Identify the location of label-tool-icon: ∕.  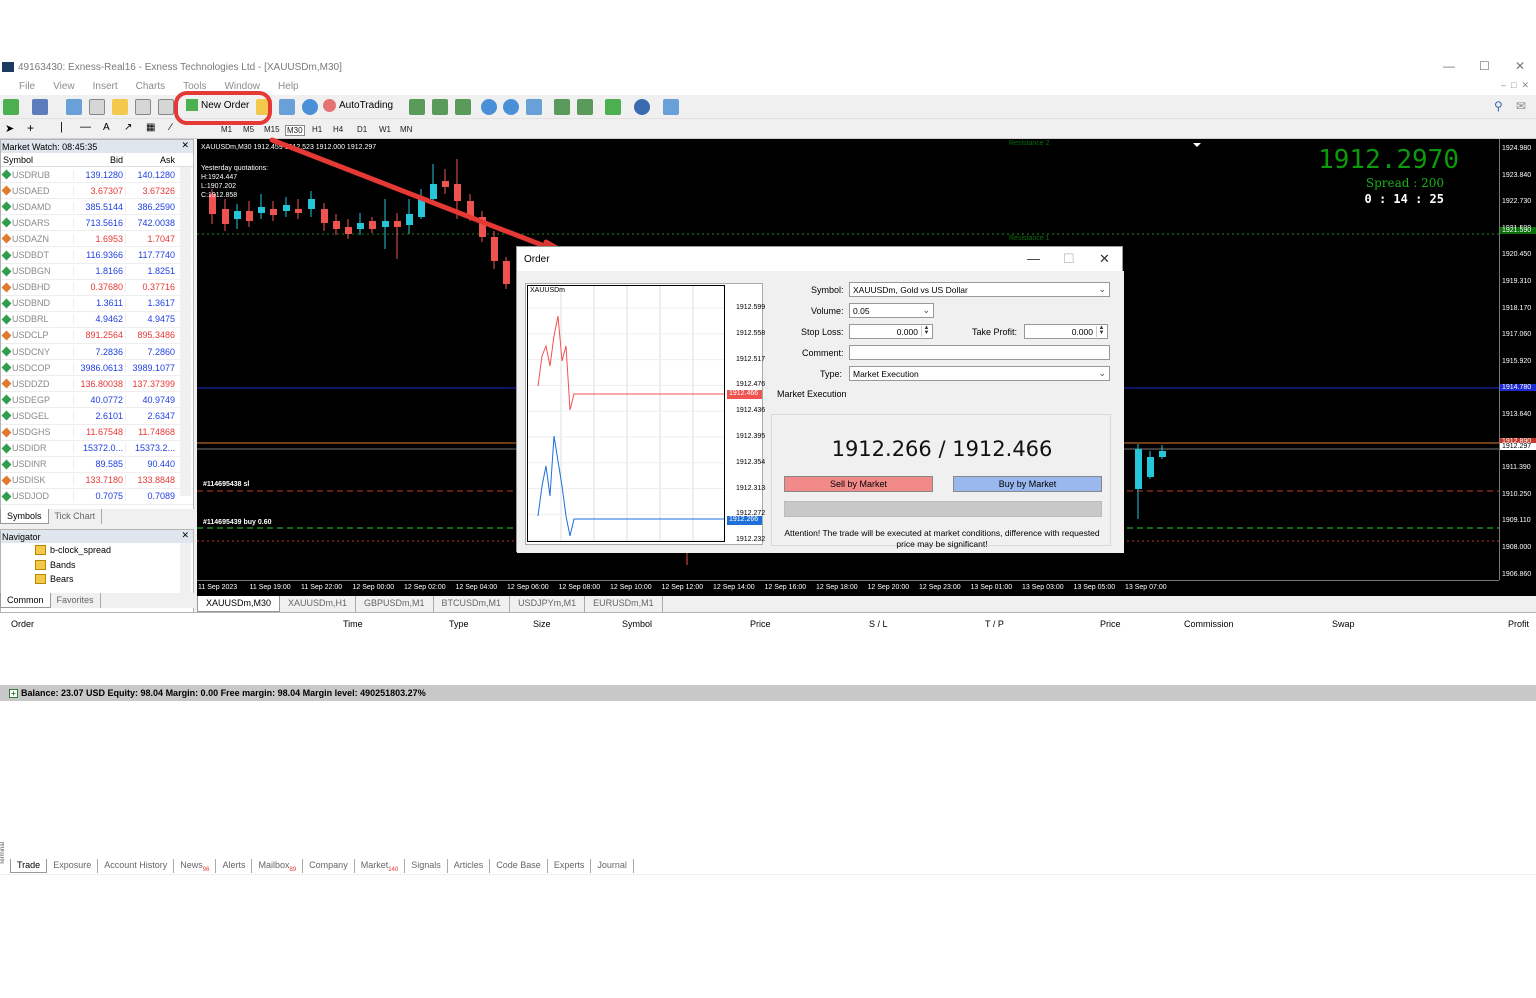
(171, 127).